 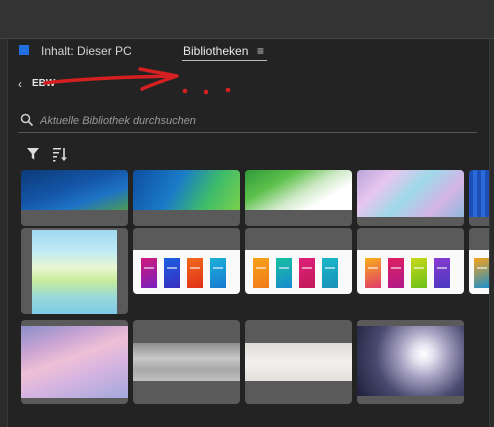 What do you see at coordinates (4, 233) in the screenshot?
I see `left-panel-edge` at bounding box center [4, 233].